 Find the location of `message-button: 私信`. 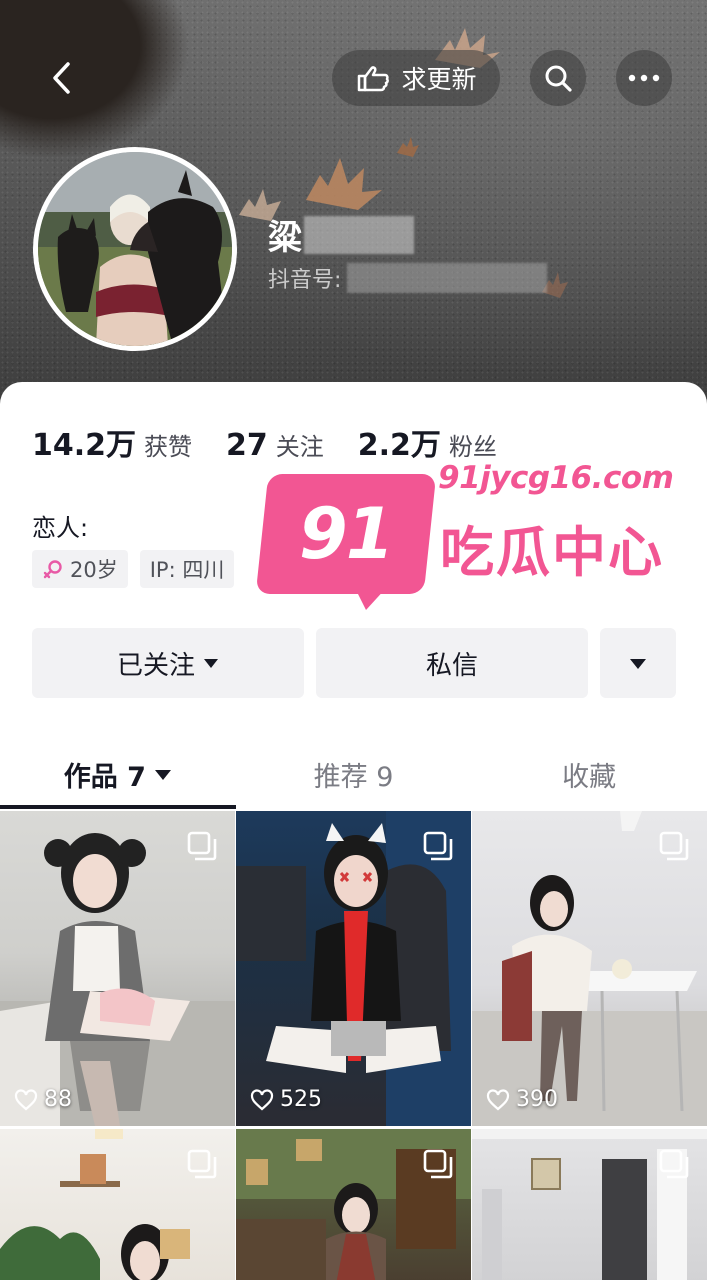

message-button: 私信 is located at coordinates (452, 663).